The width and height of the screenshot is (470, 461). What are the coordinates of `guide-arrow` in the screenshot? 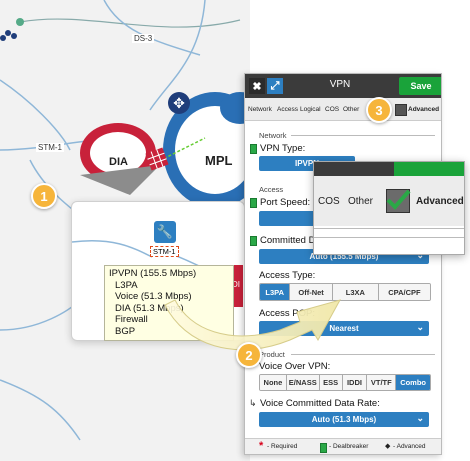 It's located at (253, 325).